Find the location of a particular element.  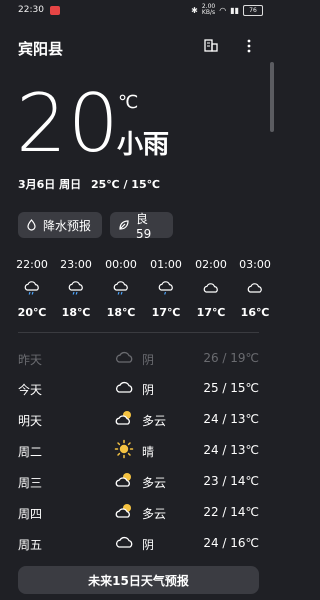

day-range: 24 / 16℃ is located at coordinates (231, 543).